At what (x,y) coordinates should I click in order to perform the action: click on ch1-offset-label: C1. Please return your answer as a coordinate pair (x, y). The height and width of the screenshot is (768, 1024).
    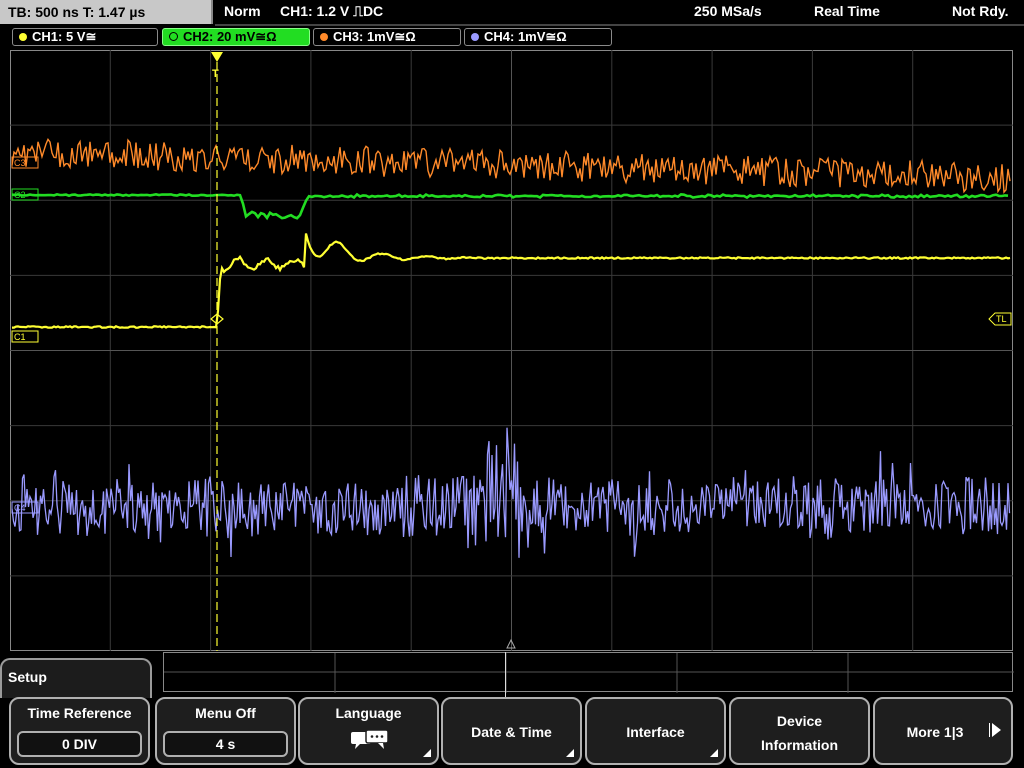
    Looking at the image, I should click on (20, 337).